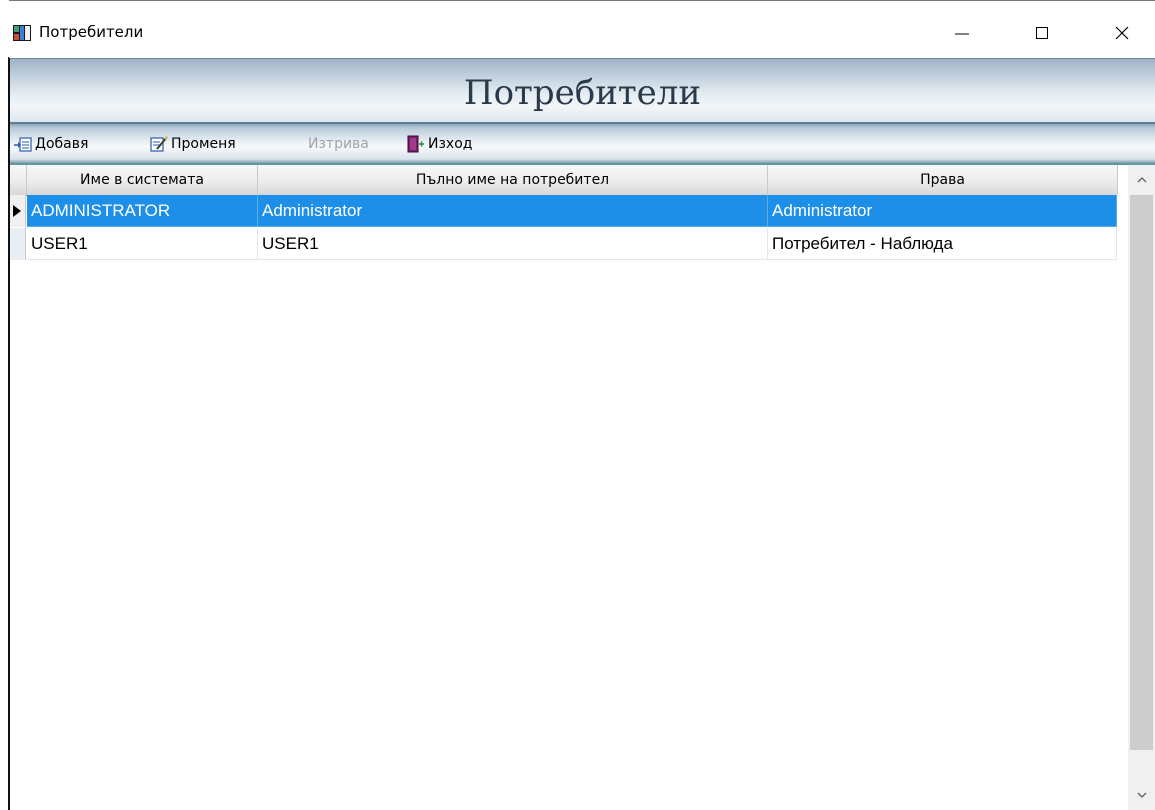 This screenshot has height=810, width=1155. What do you see at coordinates (513, 211) in the screenshot?
I see `cell-full-name: Administrator` at bounding box center [513, 211].